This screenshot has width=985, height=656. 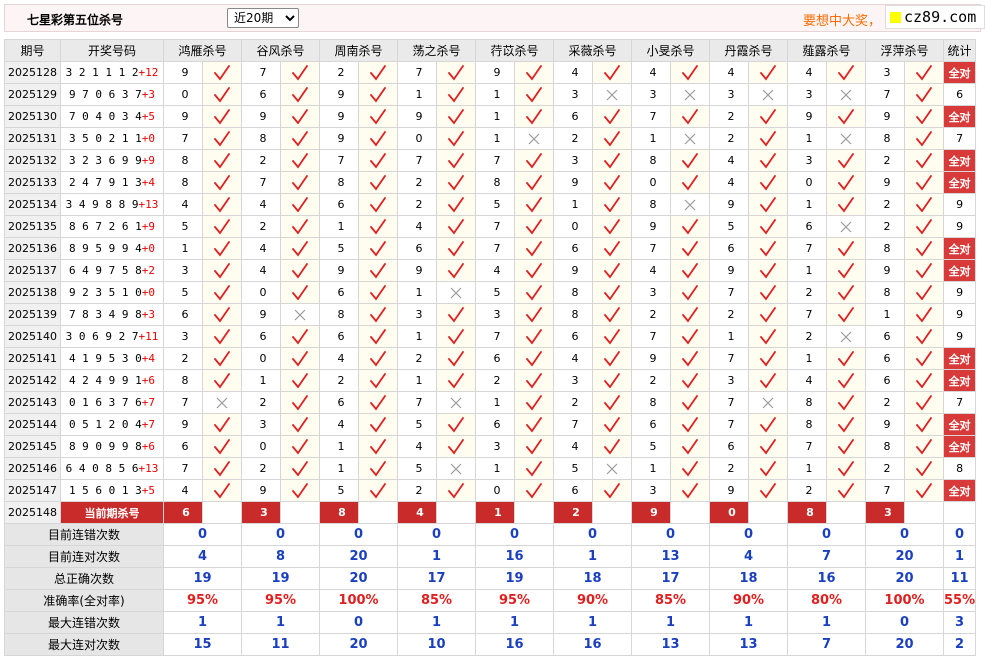 I want to click on table-row: 2025131 3 5 0 2 1 1+0 7 8 9 0 1 2 1 2 1 8 7, so click(x=490, y=138).